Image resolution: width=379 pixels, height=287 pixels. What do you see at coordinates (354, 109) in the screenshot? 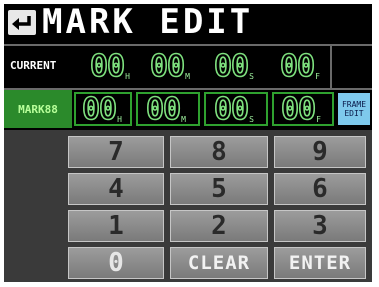
I see `frame-edit-button: FRAME EDIT` at bounding box center [354, 109].